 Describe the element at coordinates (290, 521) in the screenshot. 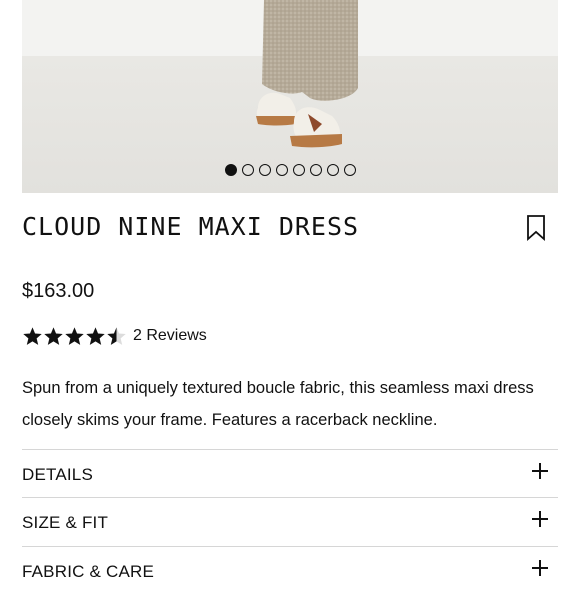

I see `accordion-size-fit: SIZE & FIT` at that location.